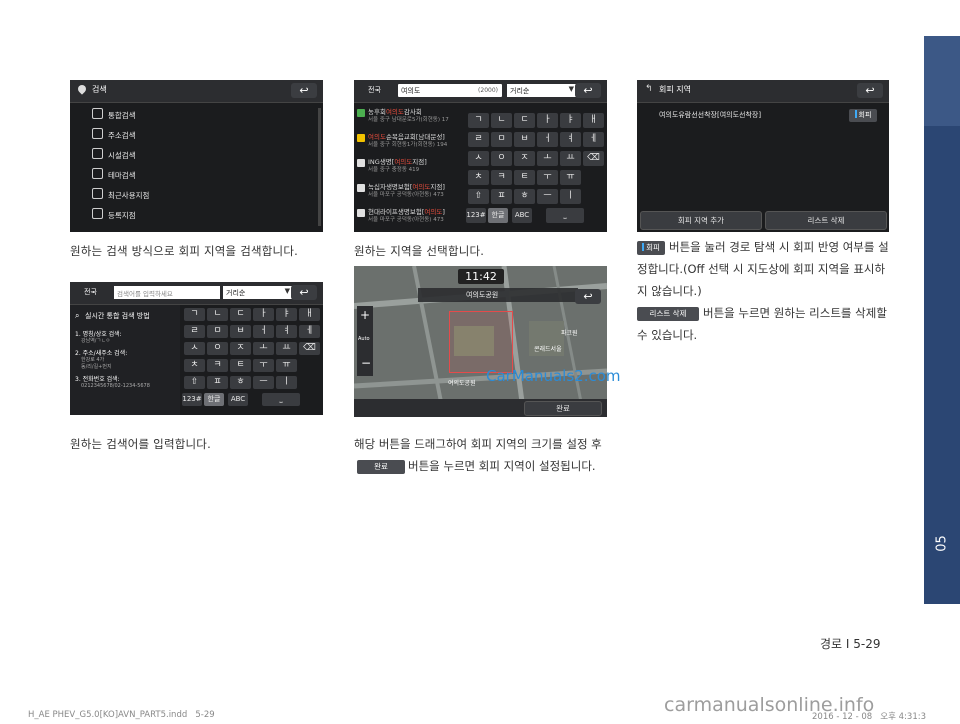 The width and height of the screenshot is (960, 724). Describe the element at coordinates (114, 215) in the screenshot. I see `menu-item-saved: 등록지점` at that location.